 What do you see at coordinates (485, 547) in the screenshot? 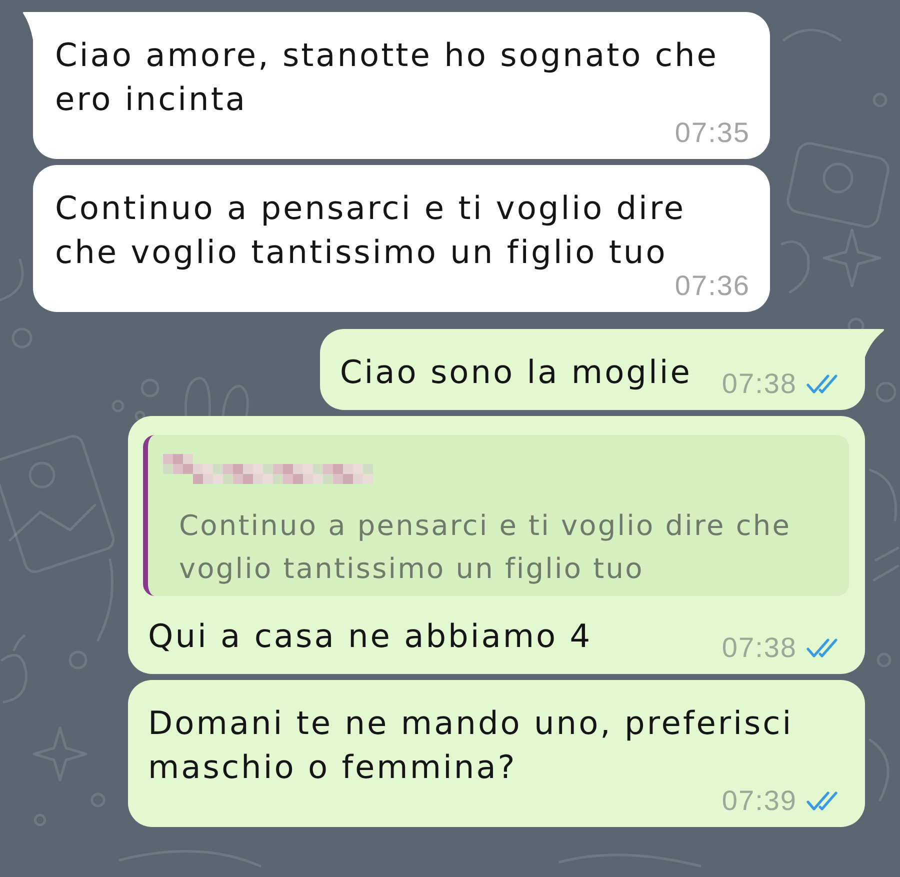
I see `quote-text: Continuo a pensarci e ti voglio dire che voglio tantissimo un figlio tuo` at bounding box center [485, 547].